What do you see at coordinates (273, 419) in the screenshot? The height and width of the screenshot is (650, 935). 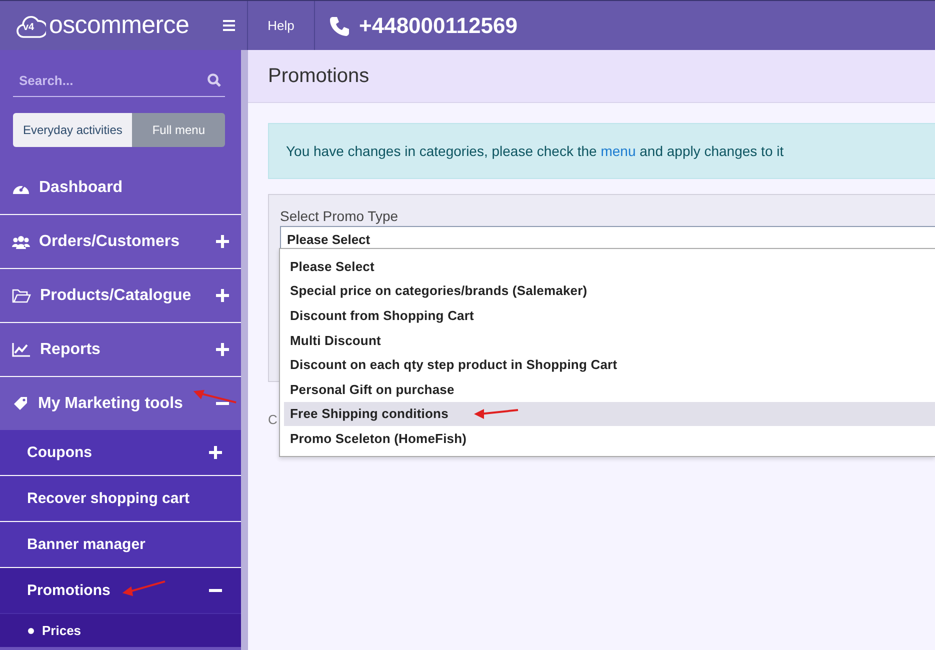 I see `partial-text: C` at bounding box center [273, 419].